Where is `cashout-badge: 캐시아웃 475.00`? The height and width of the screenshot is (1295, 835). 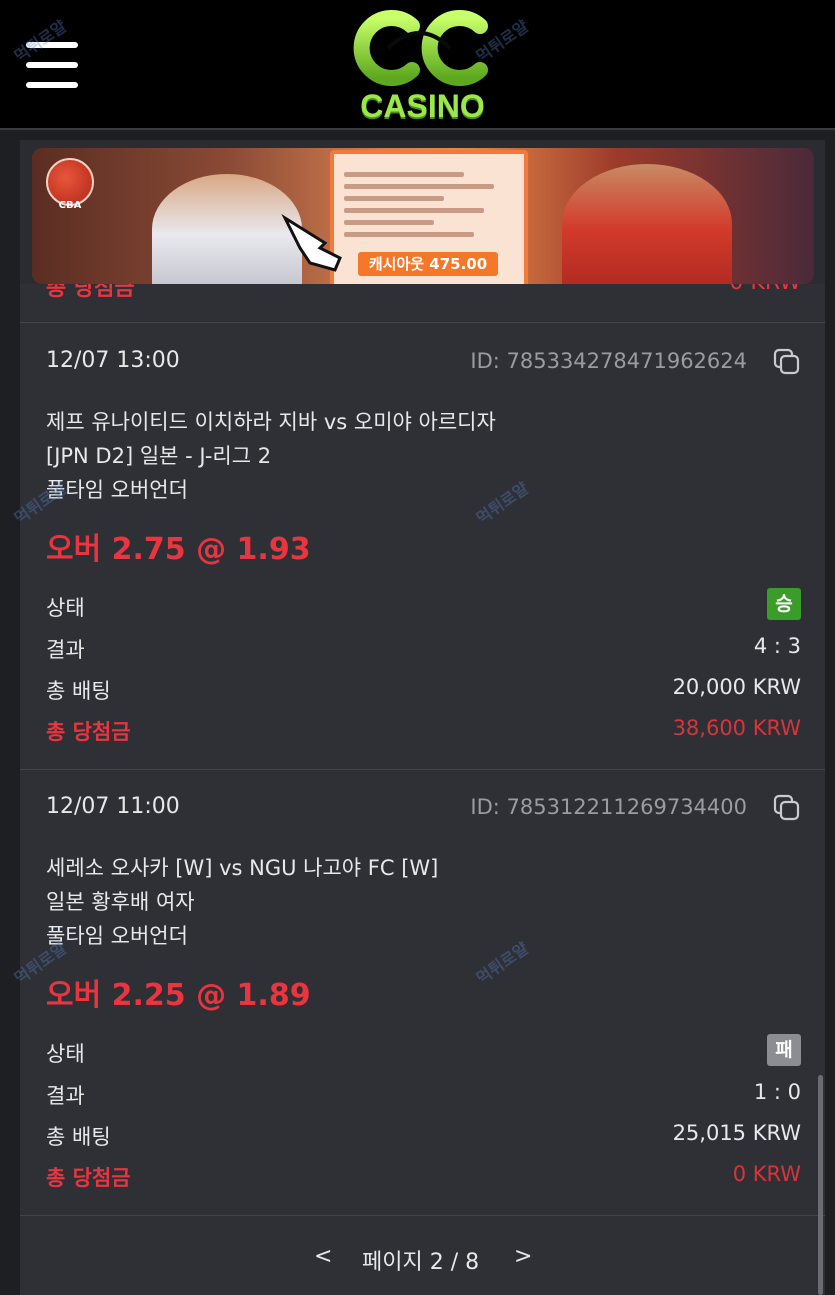 cashout-badge: 캐시아웃 475.00 is located at coordinates (428, 264).